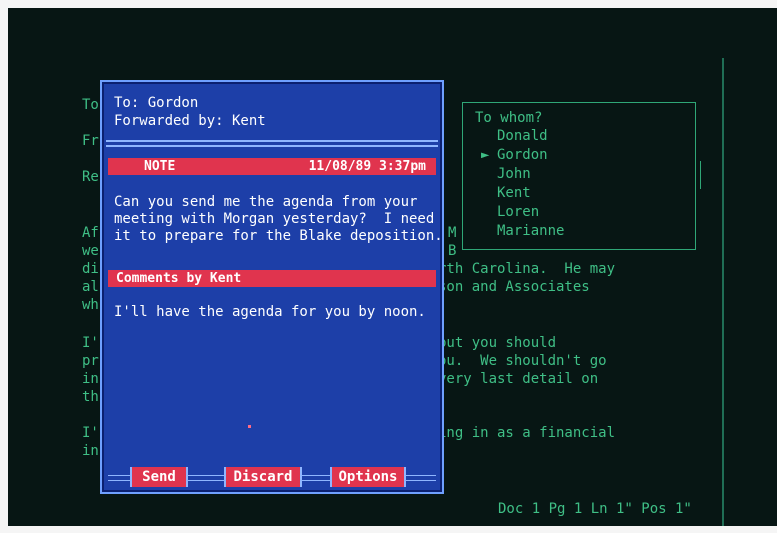  Describe the element at coordinates (90, 269) in the screenshot. I see `doc-fragment: di` at that location.